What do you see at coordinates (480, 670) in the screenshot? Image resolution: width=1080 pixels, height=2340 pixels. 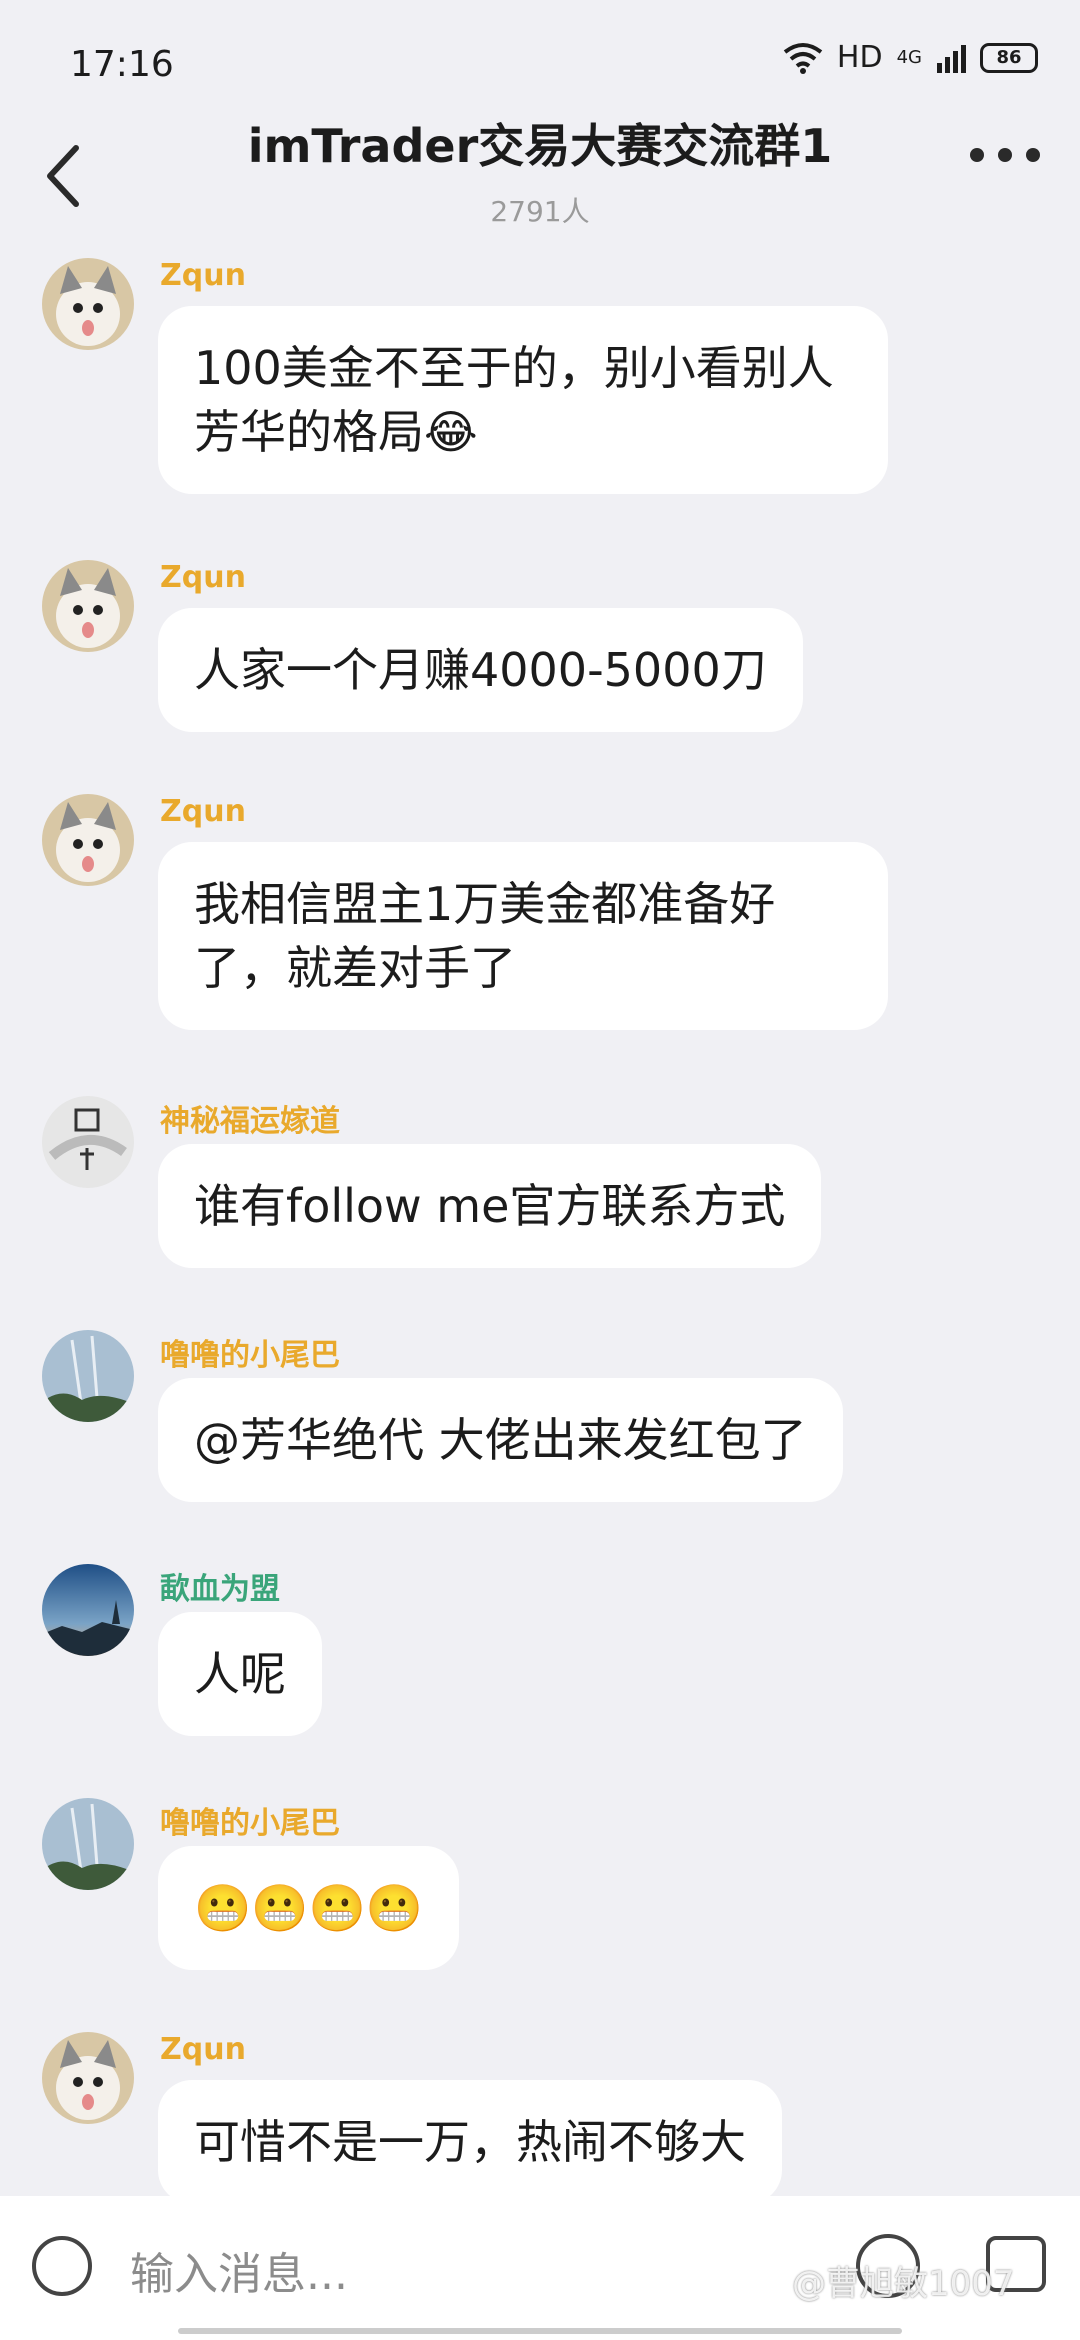 I see `message-bubble: 人家一个月赚4000-5000刀` at bounding box center [480, 670].